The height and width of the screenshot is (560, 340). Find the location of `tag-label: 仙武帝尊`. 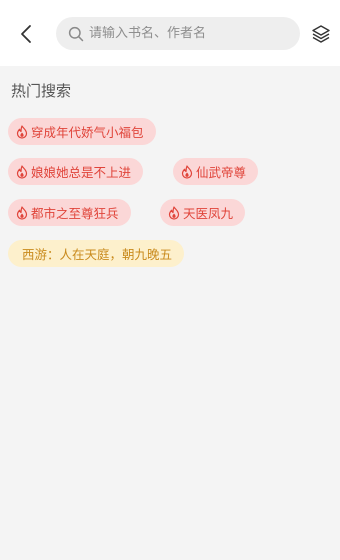

tag-label: 仙武帝尊 is located at coordinates (221, 172).